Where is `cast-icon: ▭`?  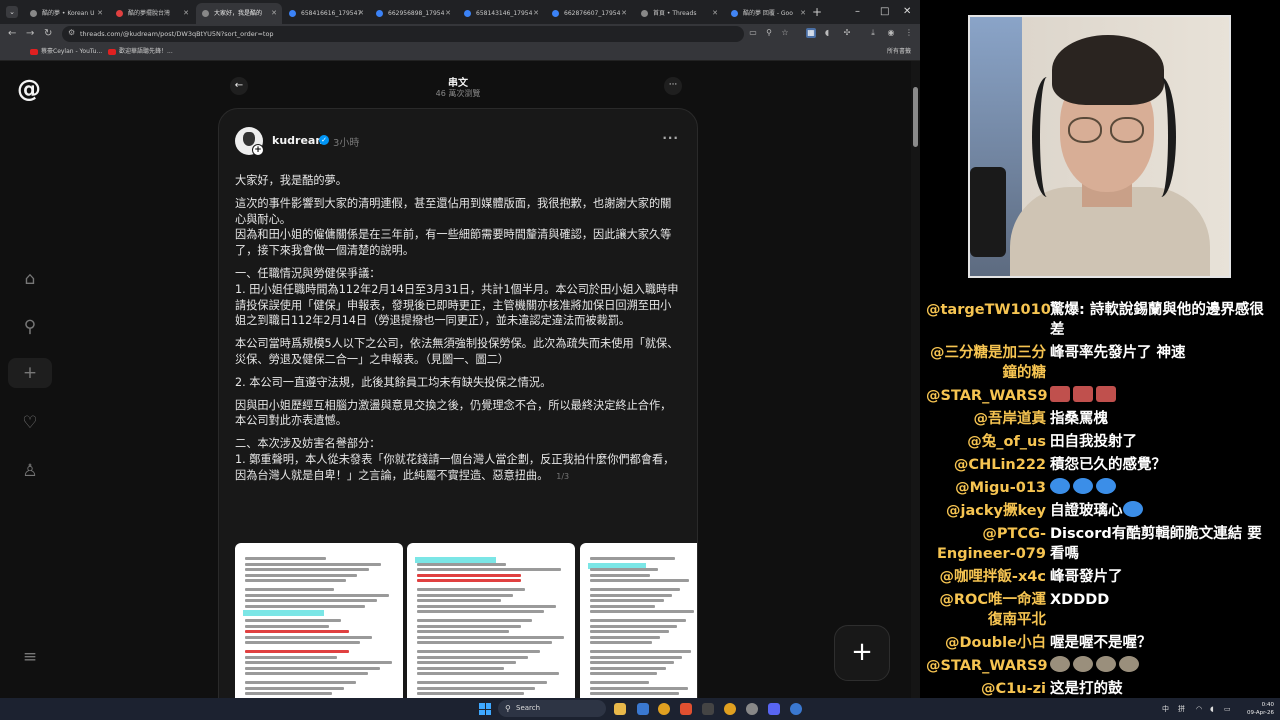
cast-icon: ▭ is located at coordinates (753, 33).